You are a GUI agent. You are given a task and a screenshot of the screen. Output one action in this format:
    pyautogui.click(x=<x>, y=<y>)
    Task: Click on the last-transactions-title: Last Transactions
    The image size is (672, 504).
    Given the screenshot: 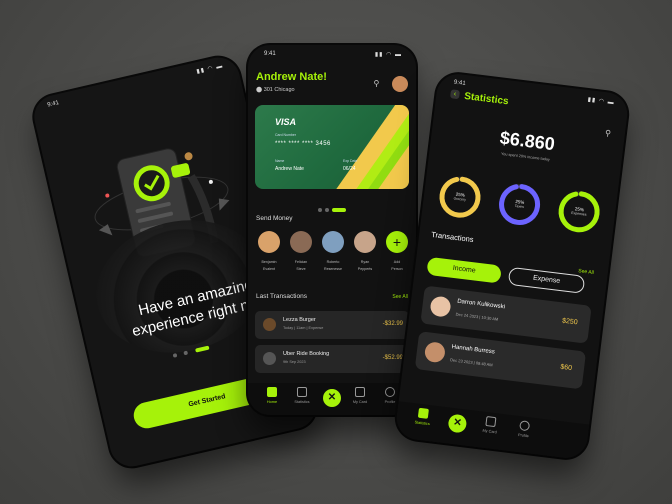 What is the action you would take?
    pyautogui.click(x=281, y=296)
    